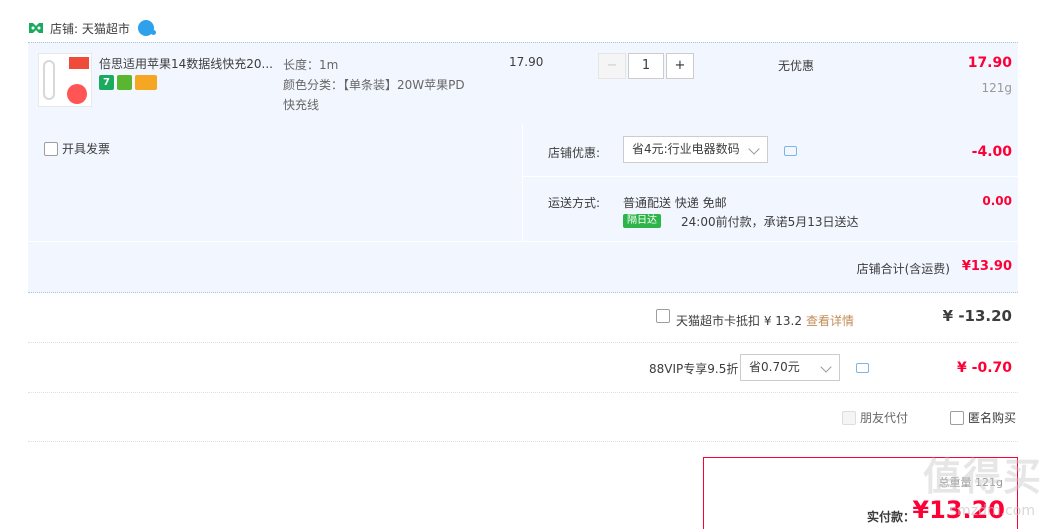  I want to click on shop-total-amount: ¥13.90, so click(986, 266).